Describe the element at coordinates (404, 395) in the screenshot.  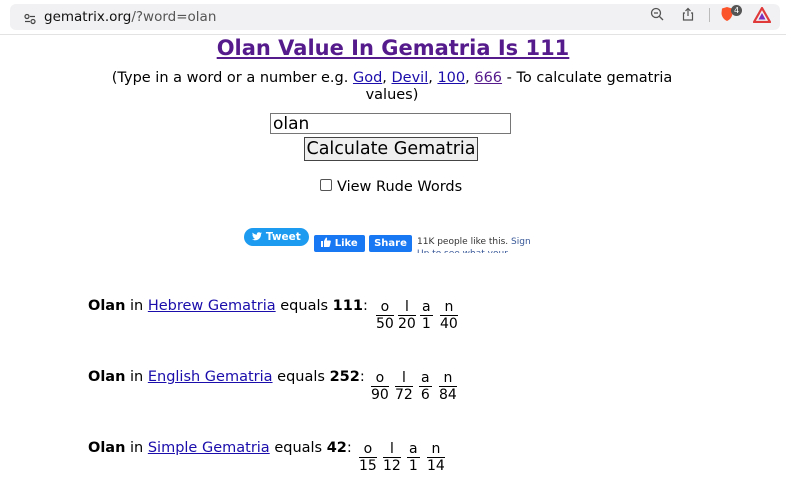
I see `letter-value: 72` at that location.